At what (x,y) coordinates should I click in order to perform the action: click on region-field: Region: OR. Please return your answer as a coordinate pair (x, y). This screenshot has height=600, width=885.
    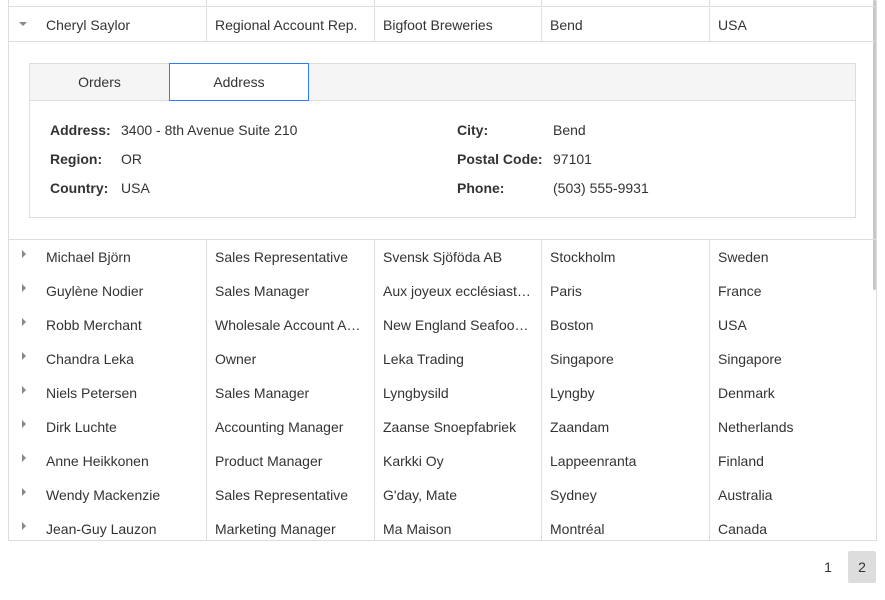
    Looking at the image, I should click on (96, 159).